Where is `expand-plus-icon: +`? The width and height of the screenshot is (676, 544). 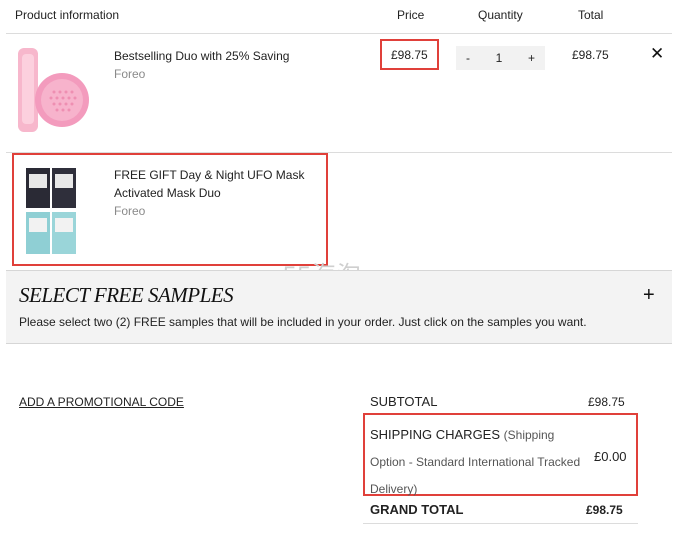 expand-plus-icon: + is located at coordinates (649, 295).